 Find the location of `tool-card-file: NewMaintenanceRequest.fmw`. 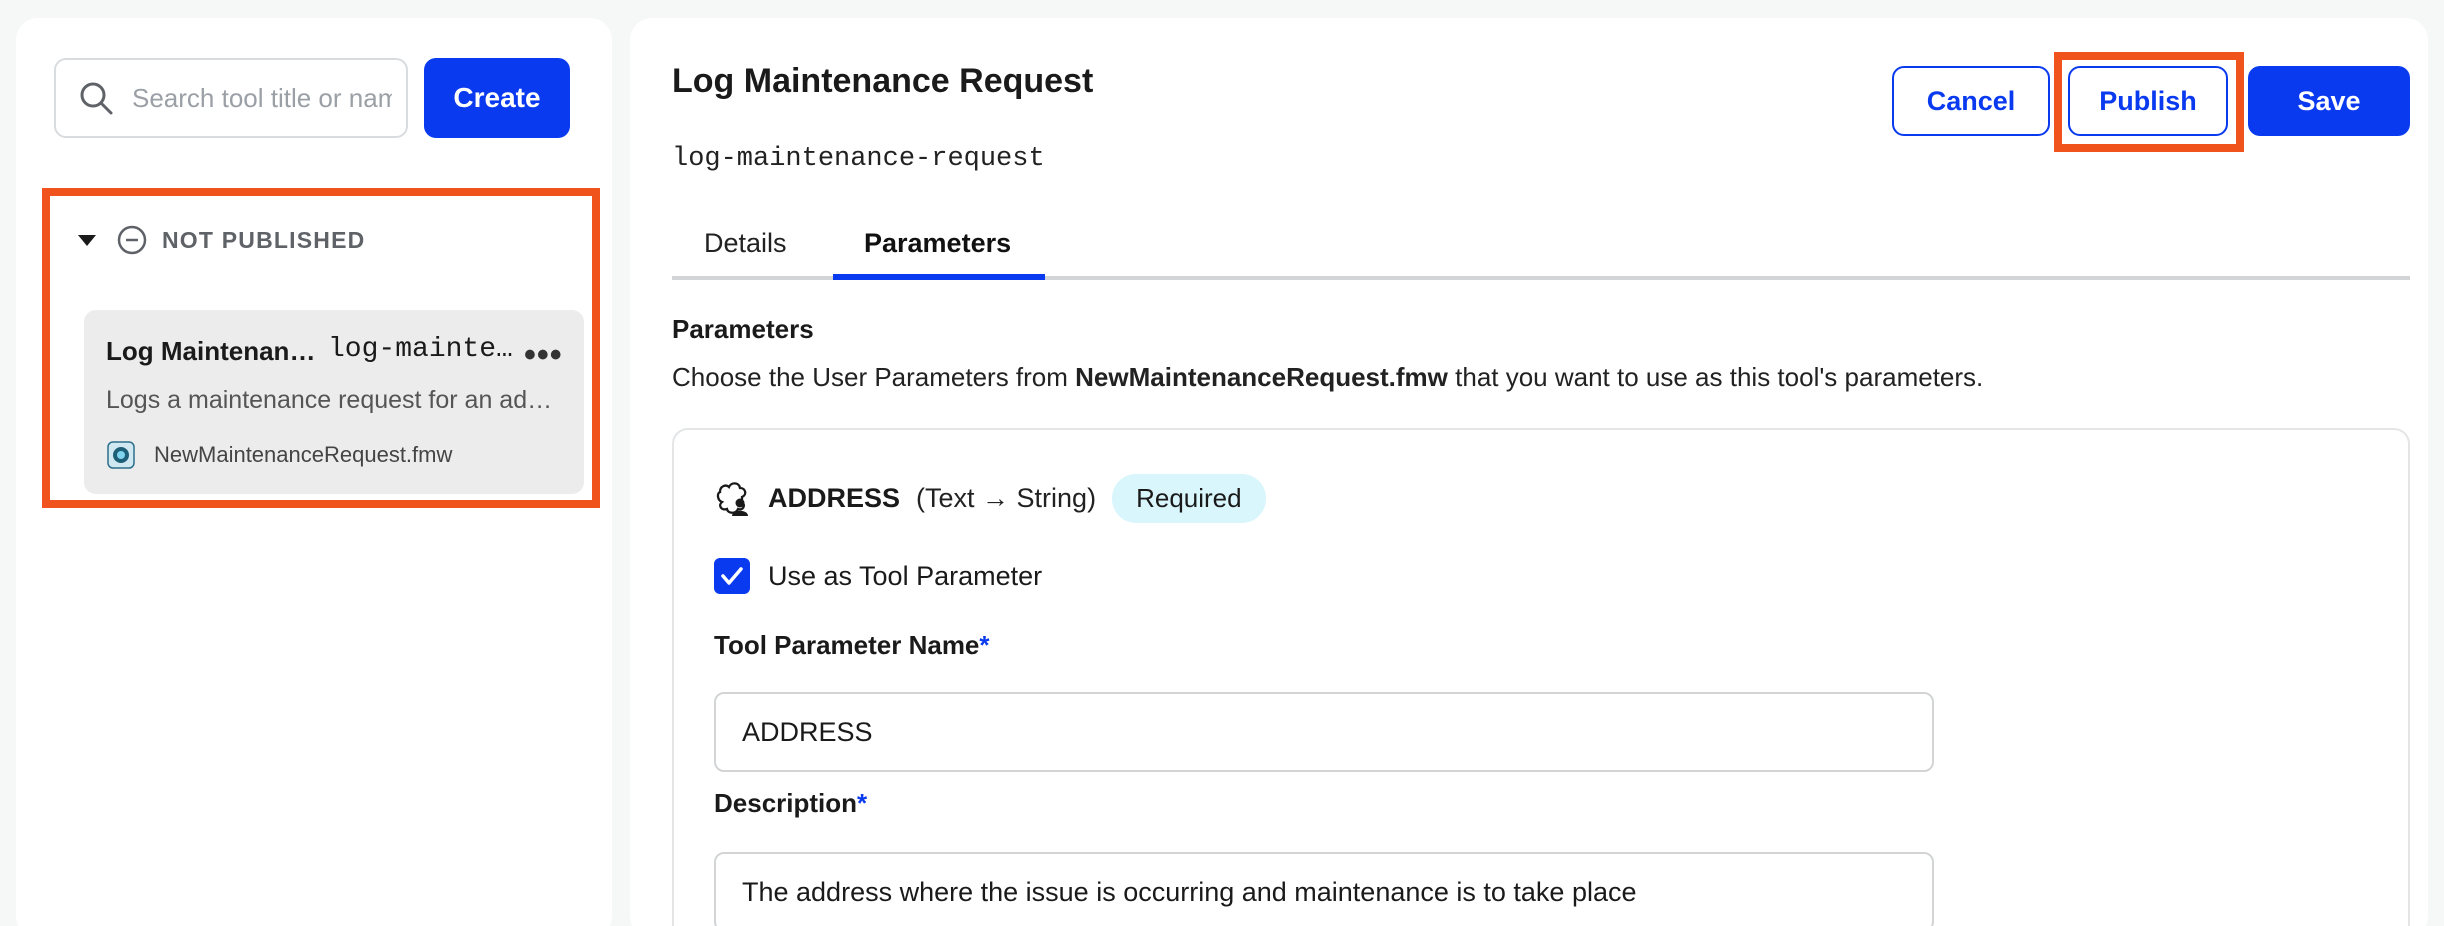

tool-card-file: NewMaintenanceRequest.fmw is located at coordinates (279, 455).